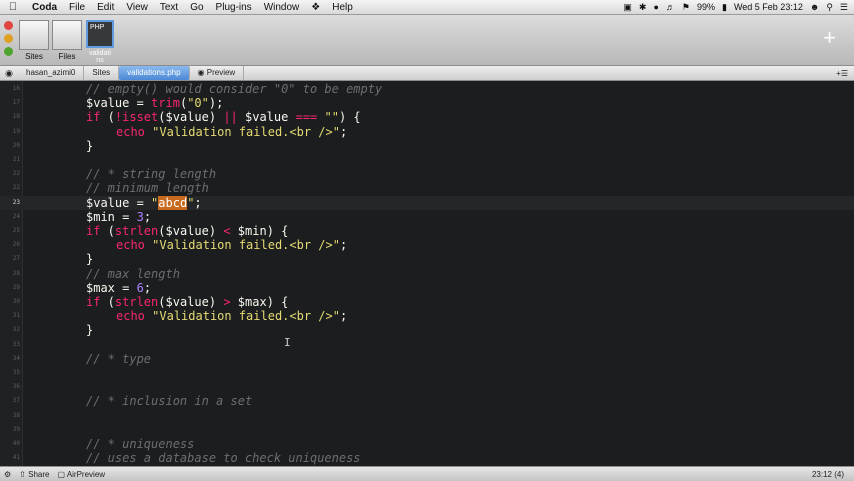  I want to click on line-number: 25, so click(16, 230).